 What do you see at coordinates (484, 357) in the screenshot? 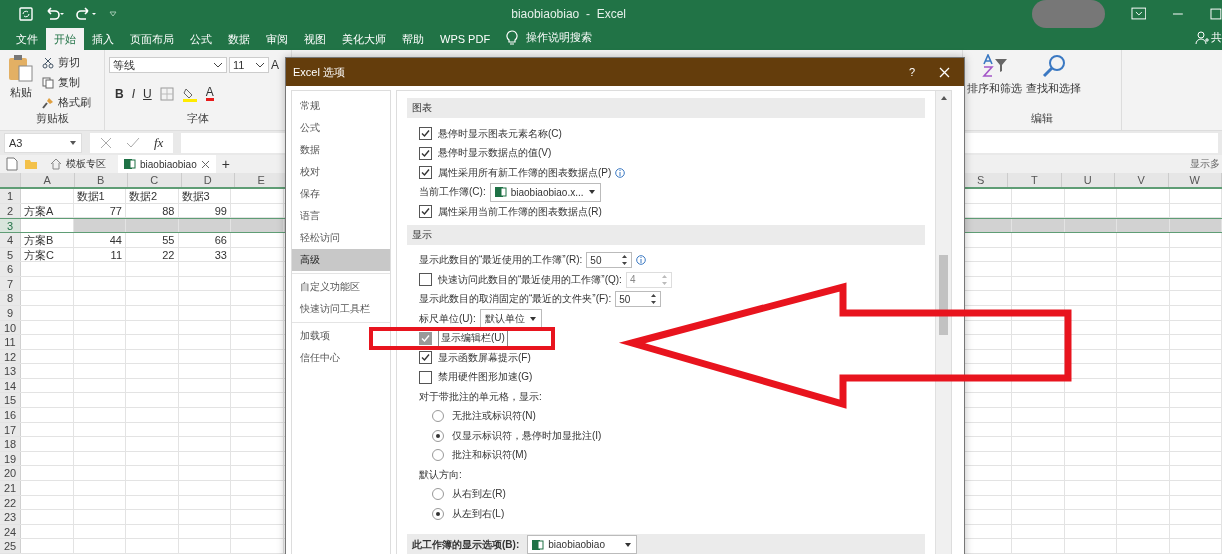
I see `checkbox-label: 显示函数屏幕提示(F)` at bounding box center [484, 357].